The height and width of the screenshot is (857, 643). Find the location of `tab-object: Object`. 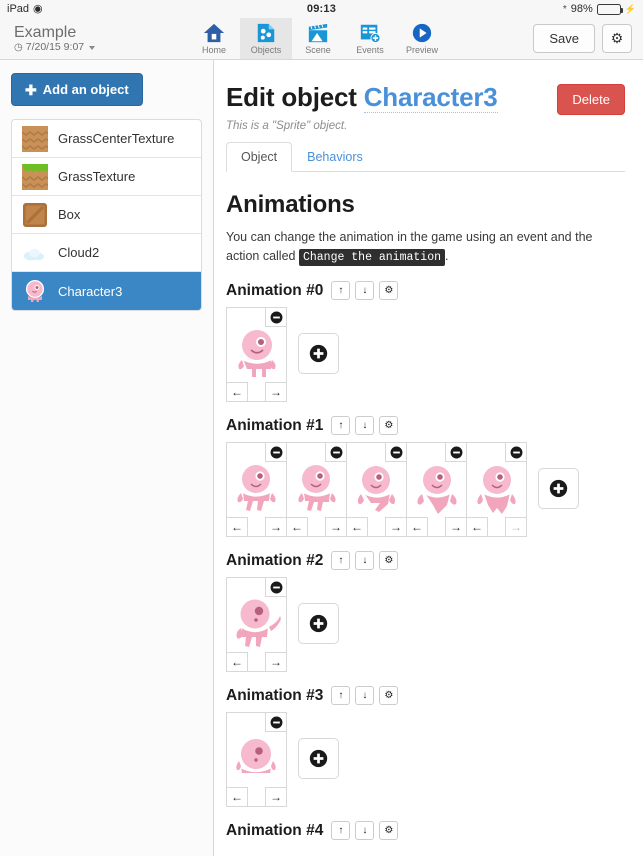

tab-object: Object is located at coordinates (259, 157).